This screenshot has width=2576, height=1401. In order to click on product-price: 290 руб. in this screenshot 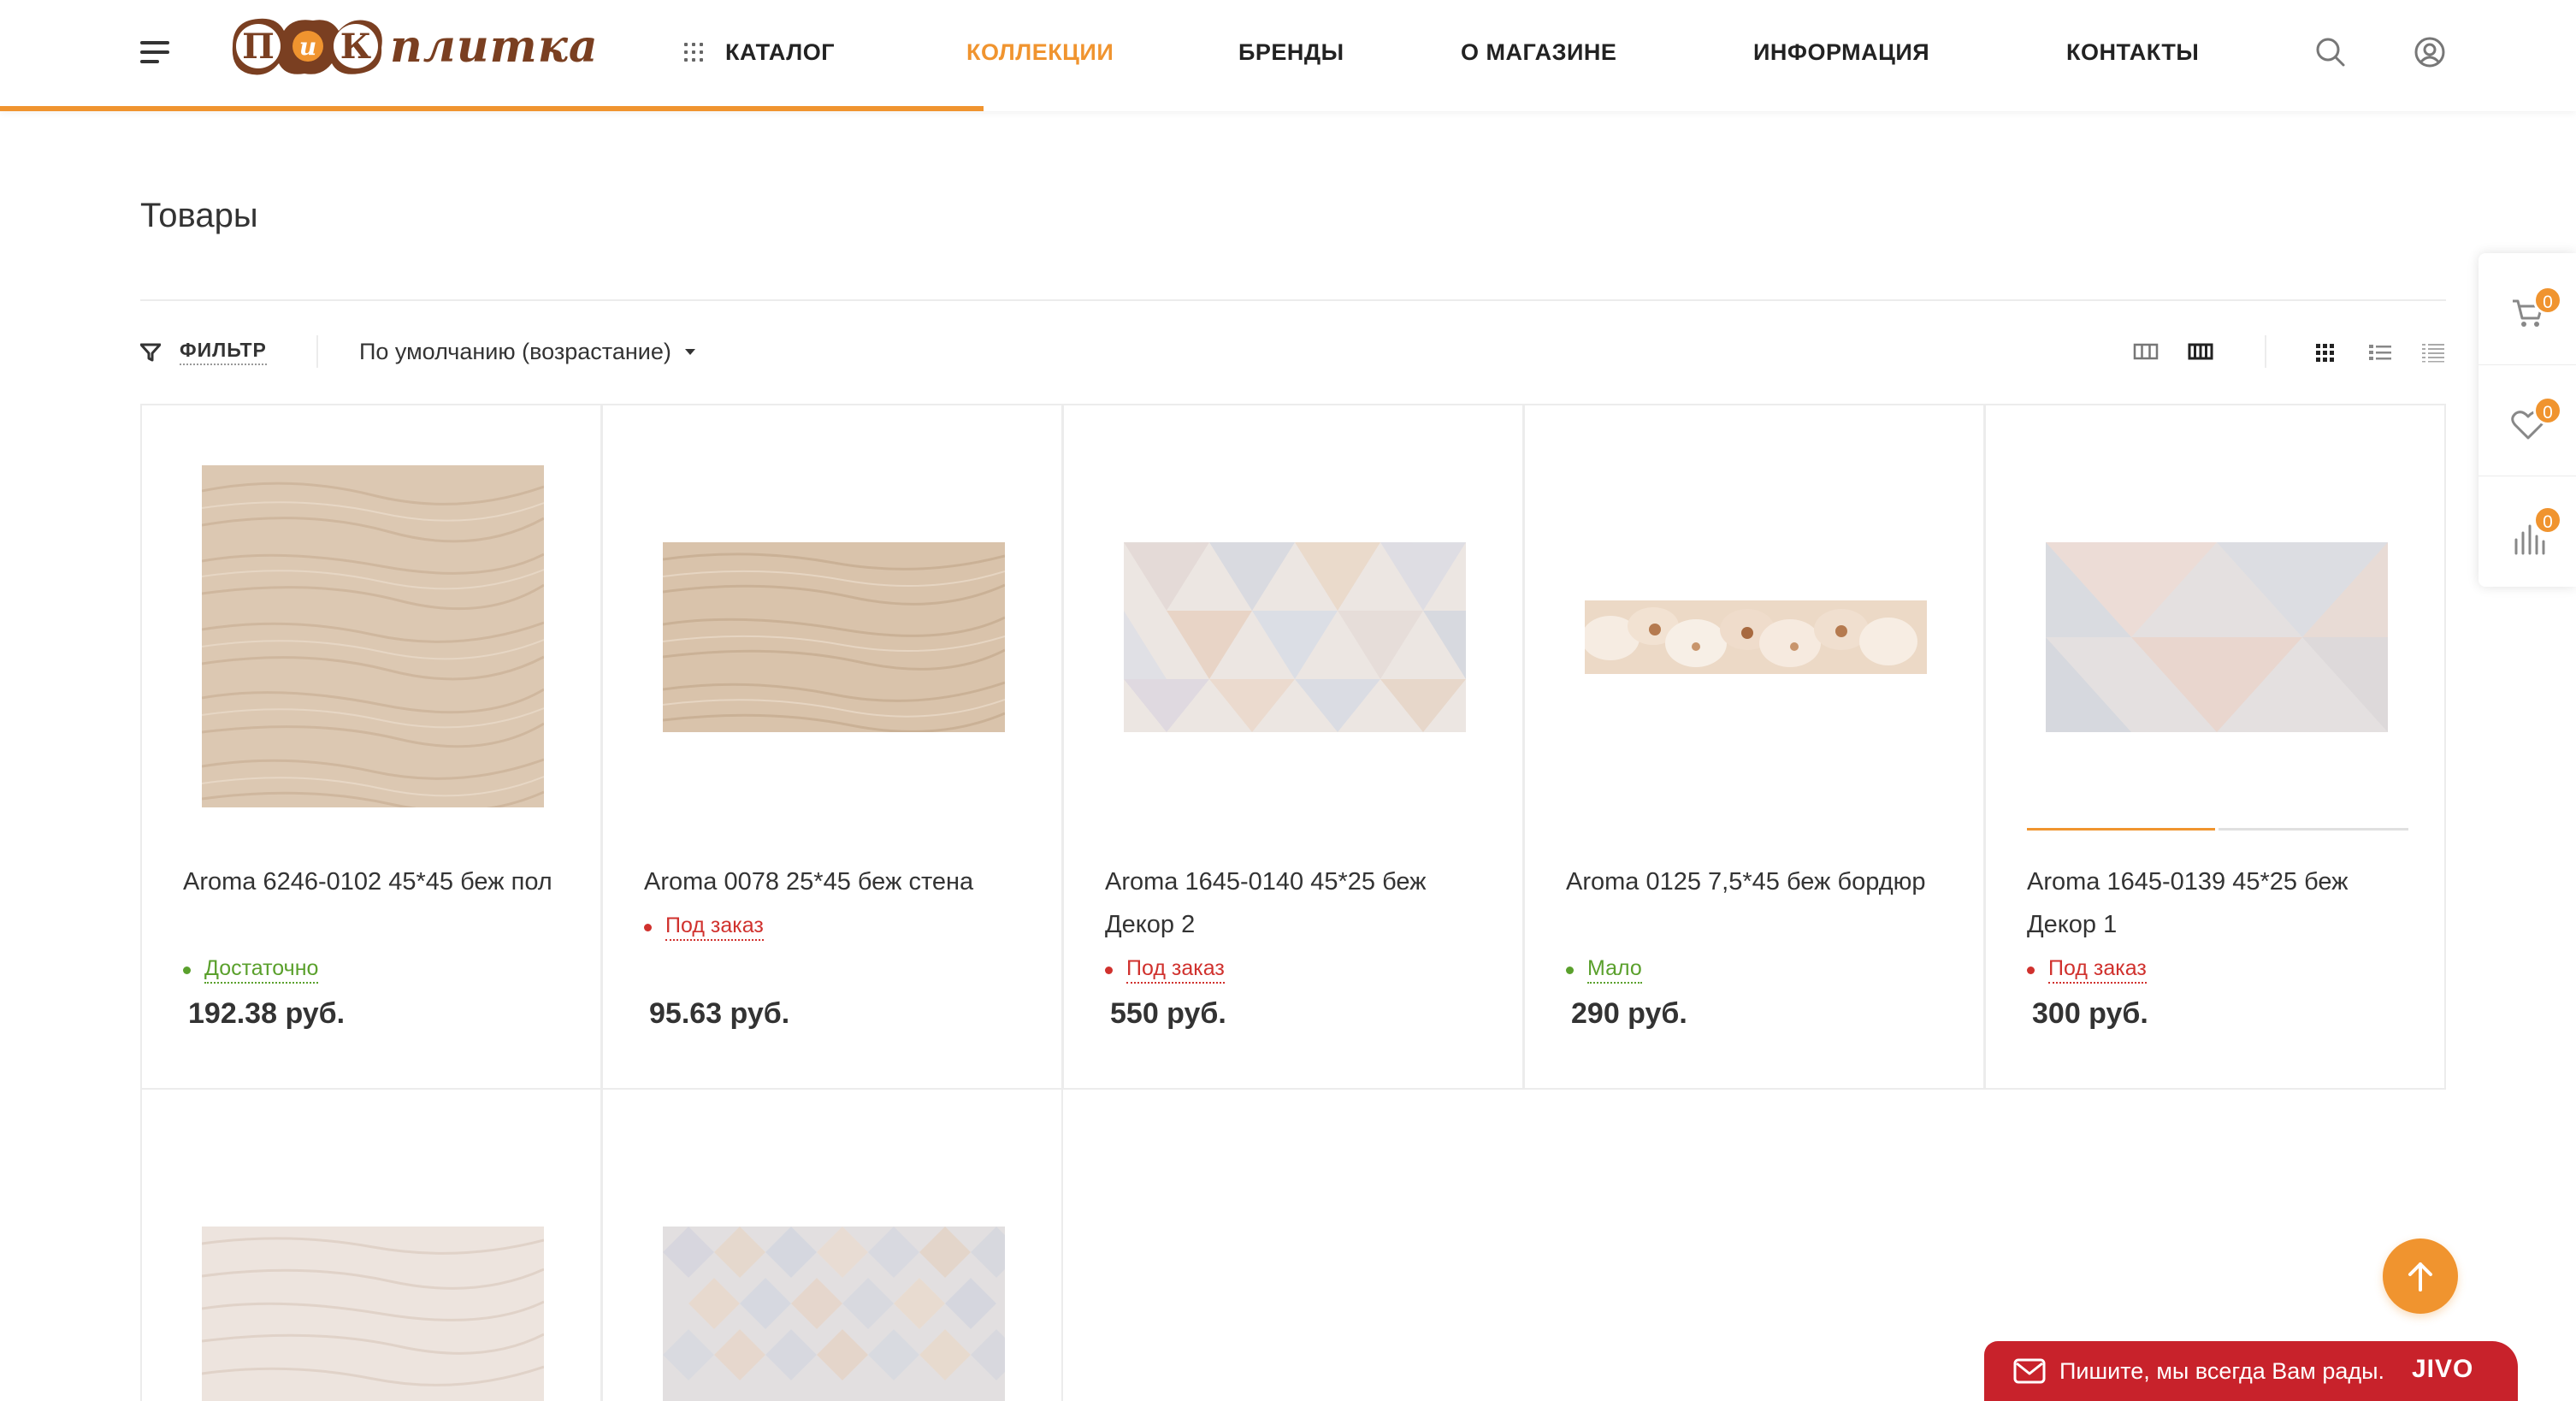, I will do `click(1629, 1013)`.